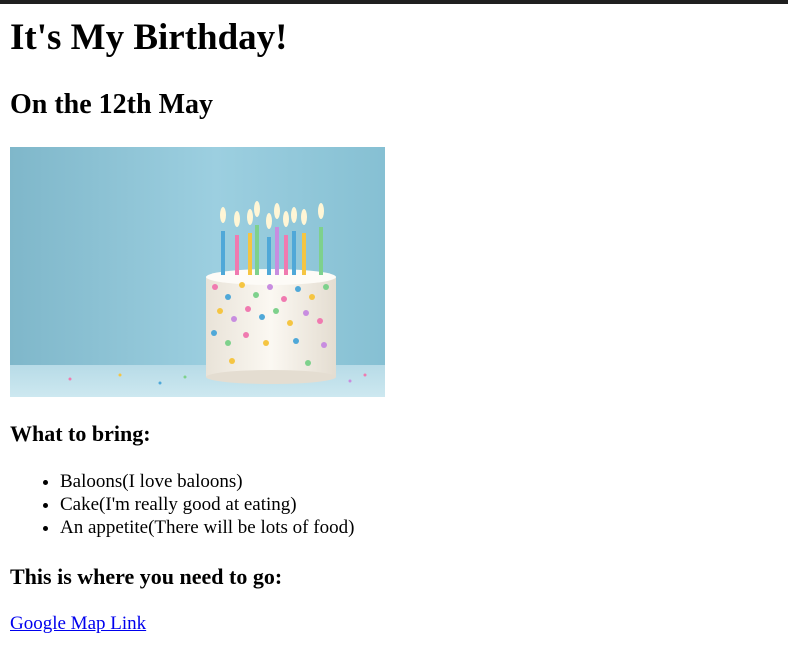 This screenshot has height=655, width=788. What do you see at coordinates (80, 433) in the screenshot?
I see `what-to-bring-heading: What to bring:` at bounding box center [80, 433].